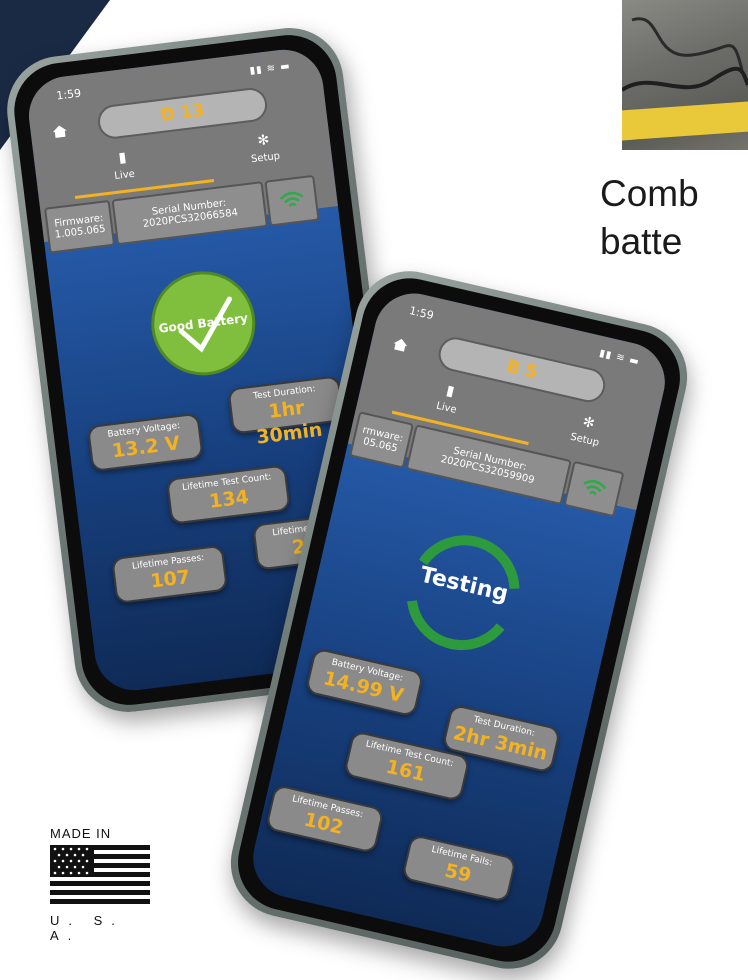 This screenshot has width=748, height=980. What do you see at coordinates (462, 592) in the screenshot?
I see `testing-indicator: Testing` at bounding box center [462, 592].